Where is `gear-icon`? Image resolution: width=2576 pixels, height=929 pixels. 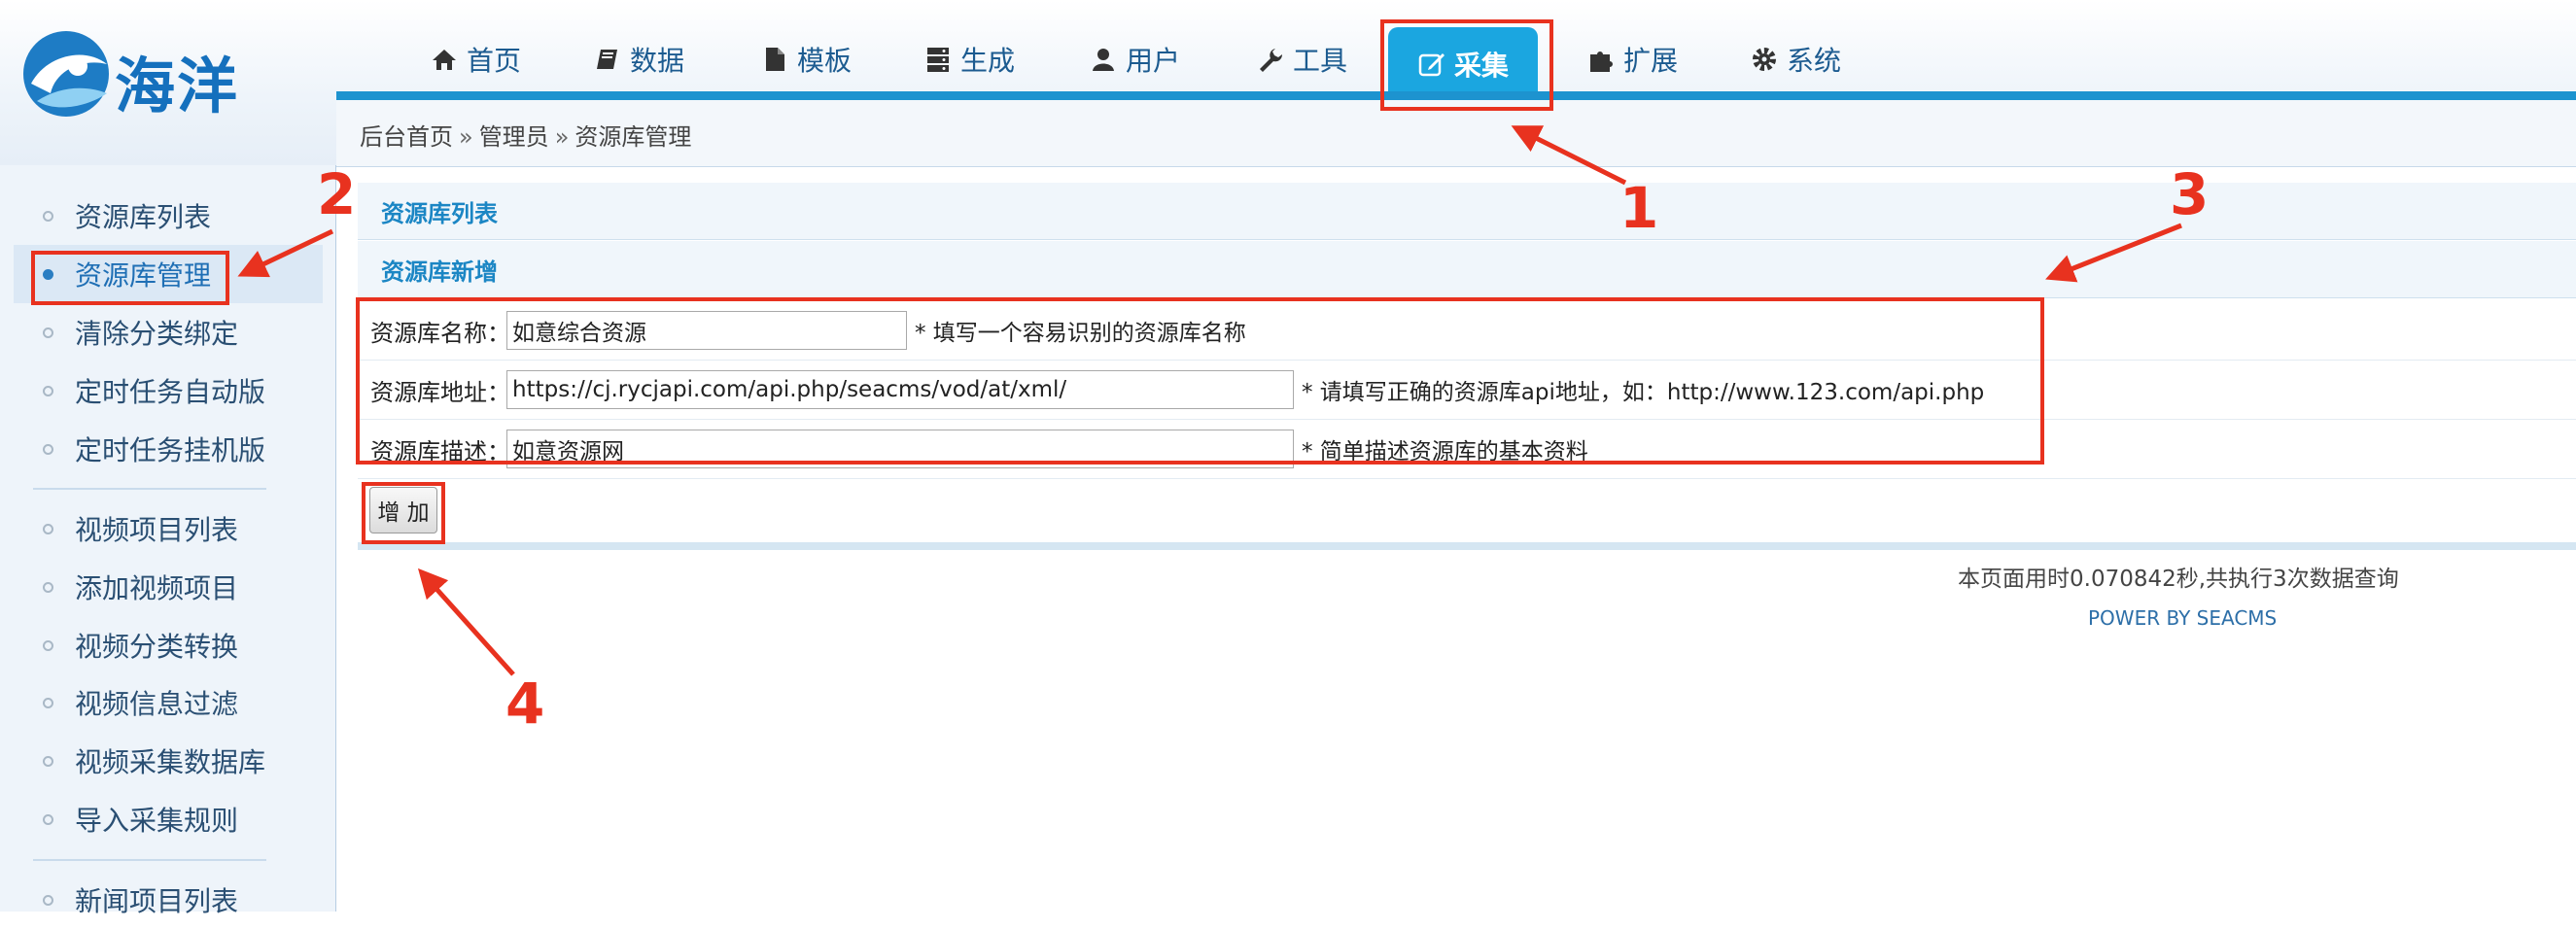
gear-icon is located at coordinates (1764, 59).